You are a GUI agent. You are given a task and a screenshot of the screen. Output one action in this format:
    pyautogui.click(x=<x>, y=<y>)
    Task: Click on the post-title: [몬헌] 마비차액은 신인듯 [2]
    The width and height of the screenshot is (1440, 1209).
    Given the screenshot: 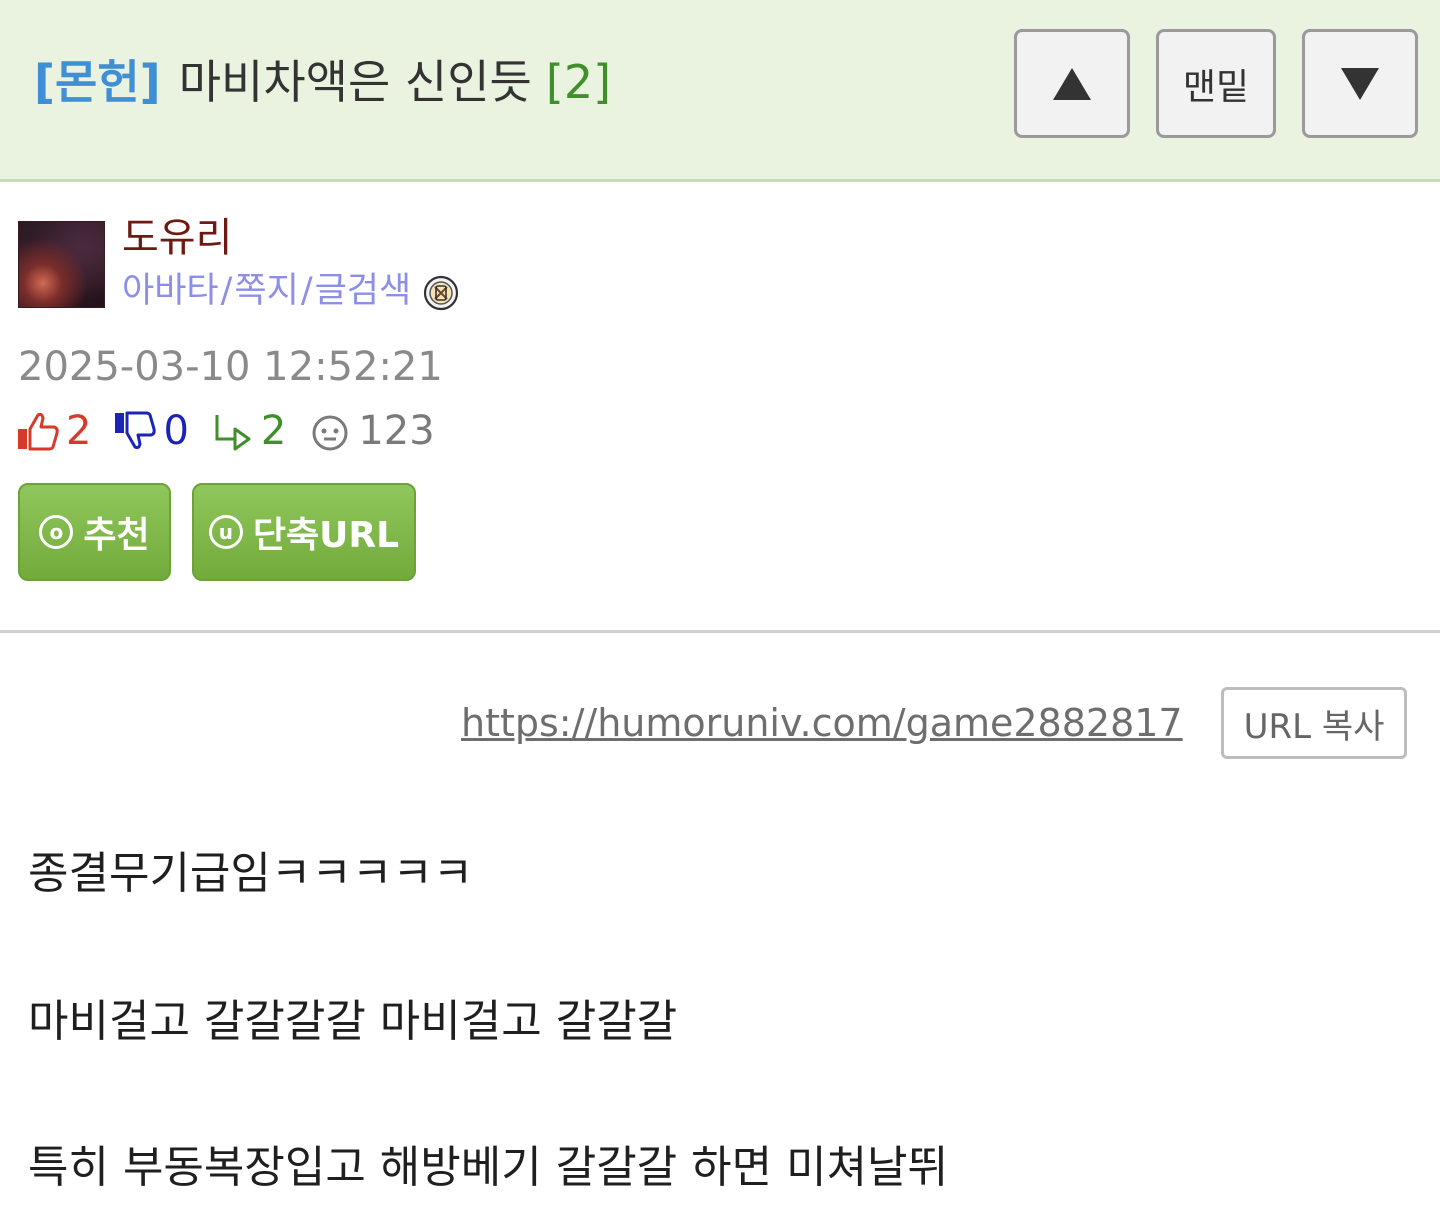 What is the action you would take?
    pyautogui.click(x=322, y=82)
    